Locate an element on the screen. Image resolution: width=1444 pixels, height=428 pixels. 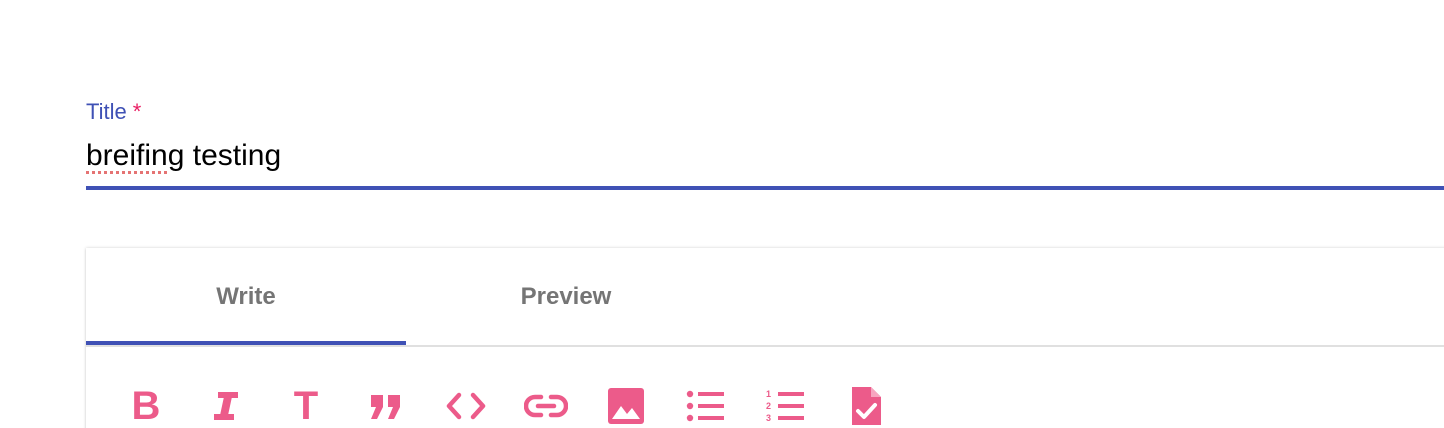
title-input: breifing testing is located at coordinates (183, 156).